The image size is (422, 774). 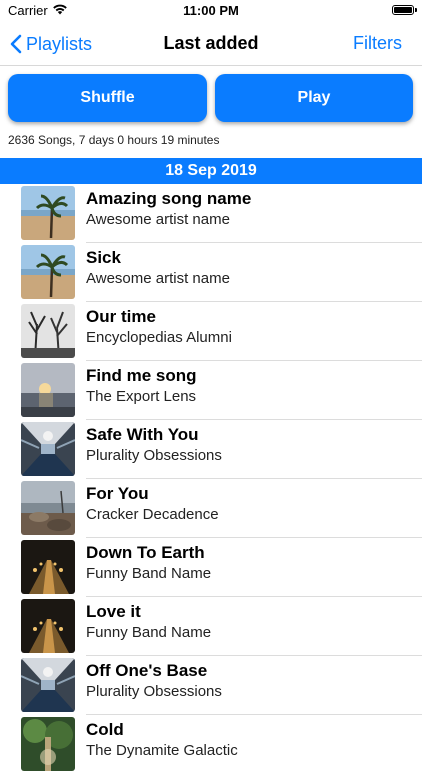 What do you see at coordinates (113, 611) in the screenshot?
I see `song-title: Love it` at bounding box center [113, 611].